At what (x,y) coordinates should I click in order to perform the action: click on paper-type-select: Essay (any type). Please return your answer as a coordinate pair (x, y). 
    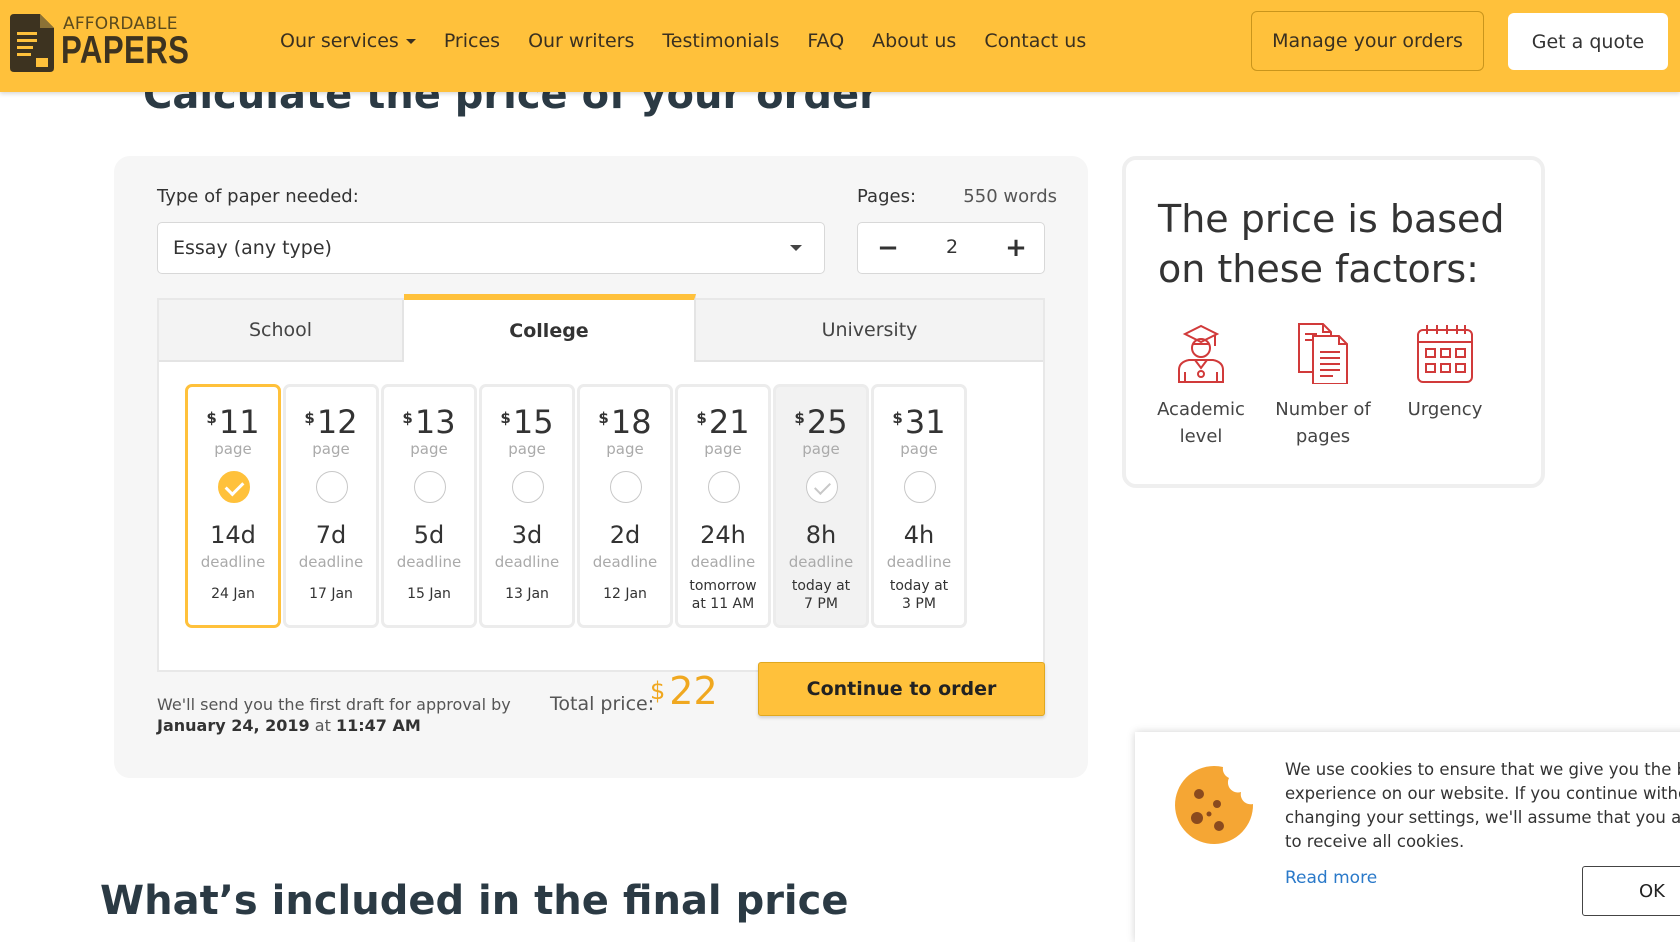
    Looking at the image, I should click on (491, 248).